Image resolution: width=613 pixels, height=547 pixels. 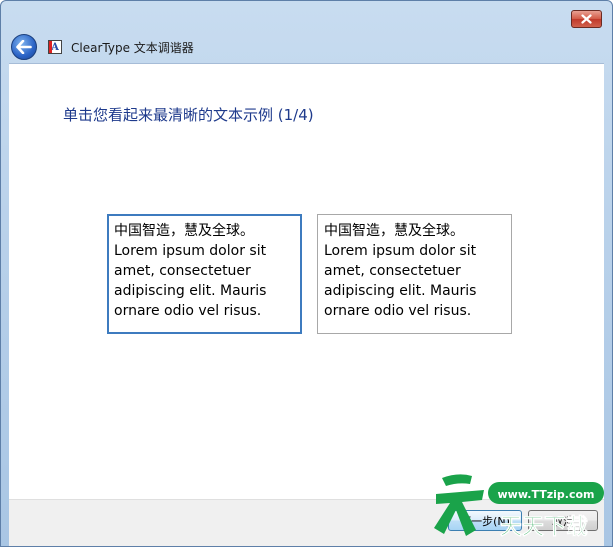 What do you see at coordinates (519, 507) in the screenshot?
I see `ttzip-watermark-logo: www.TTzip.com 天天下载` at bounding box center [519, 507].